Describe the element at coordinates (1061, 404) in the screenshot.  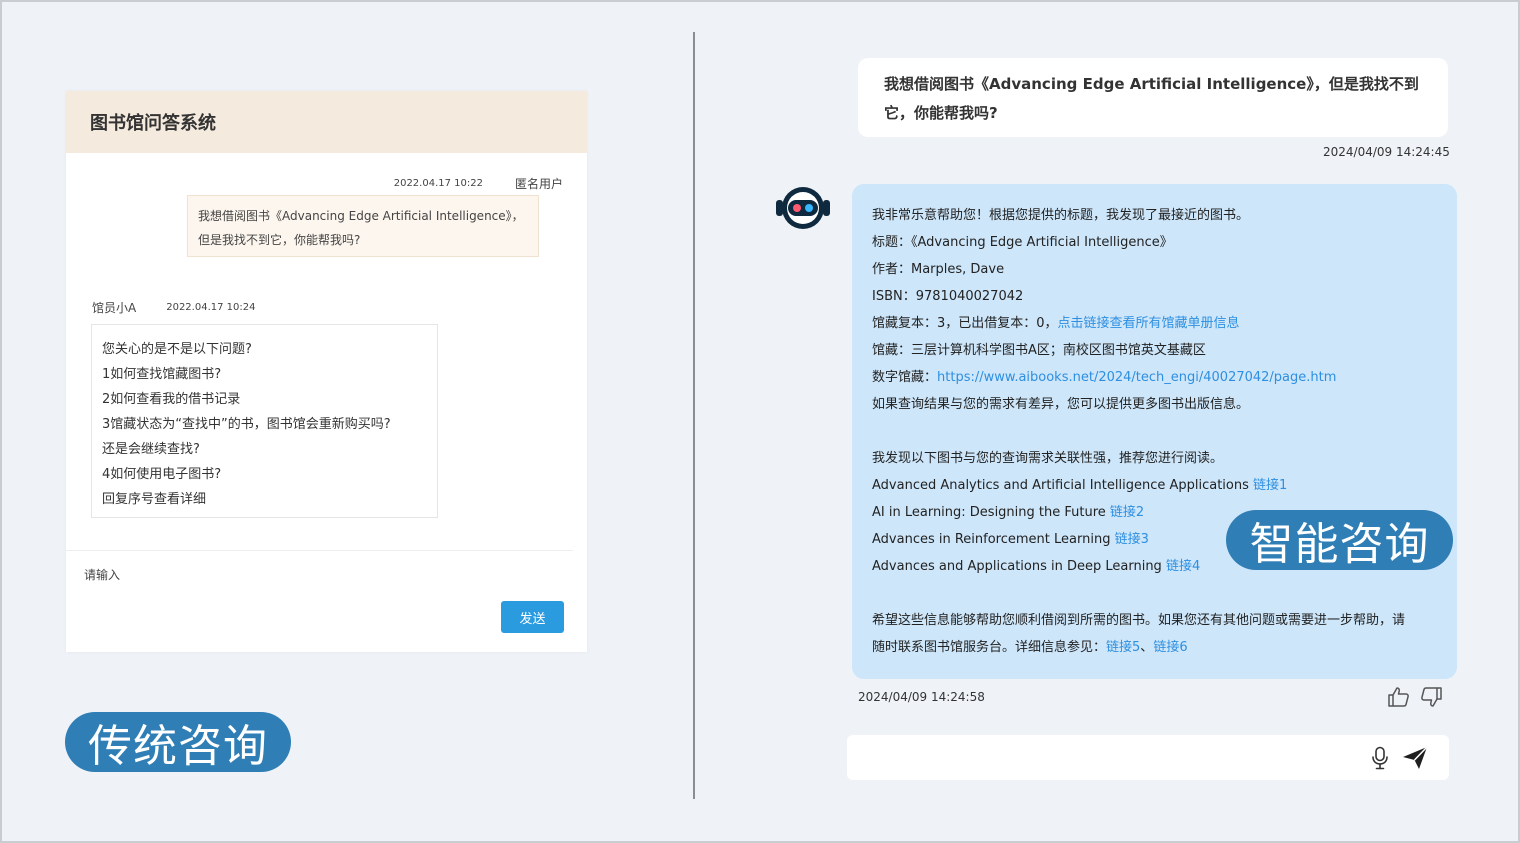
I see `answer-more-info: 如果查询结果与您的需求有差异，您可以提供更多图书出版信息。` at that location.